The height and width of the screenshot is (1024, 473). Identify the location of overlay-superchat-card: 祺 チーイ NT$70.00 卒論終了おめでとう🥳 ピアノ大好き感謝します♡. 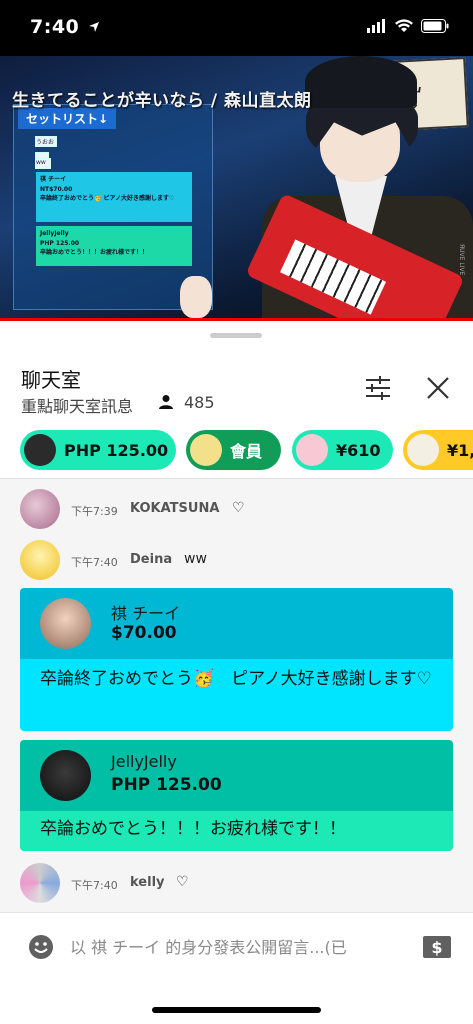
(114, 197).